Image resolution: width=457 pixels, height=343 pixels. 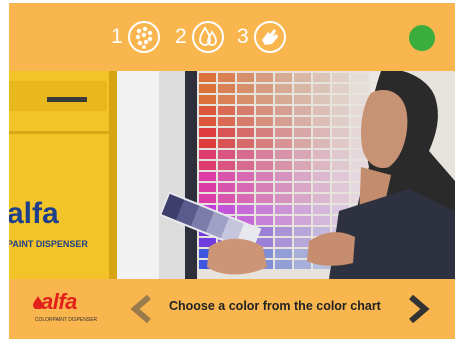 I want to click on drops-icon, so click(x=207, y=37).